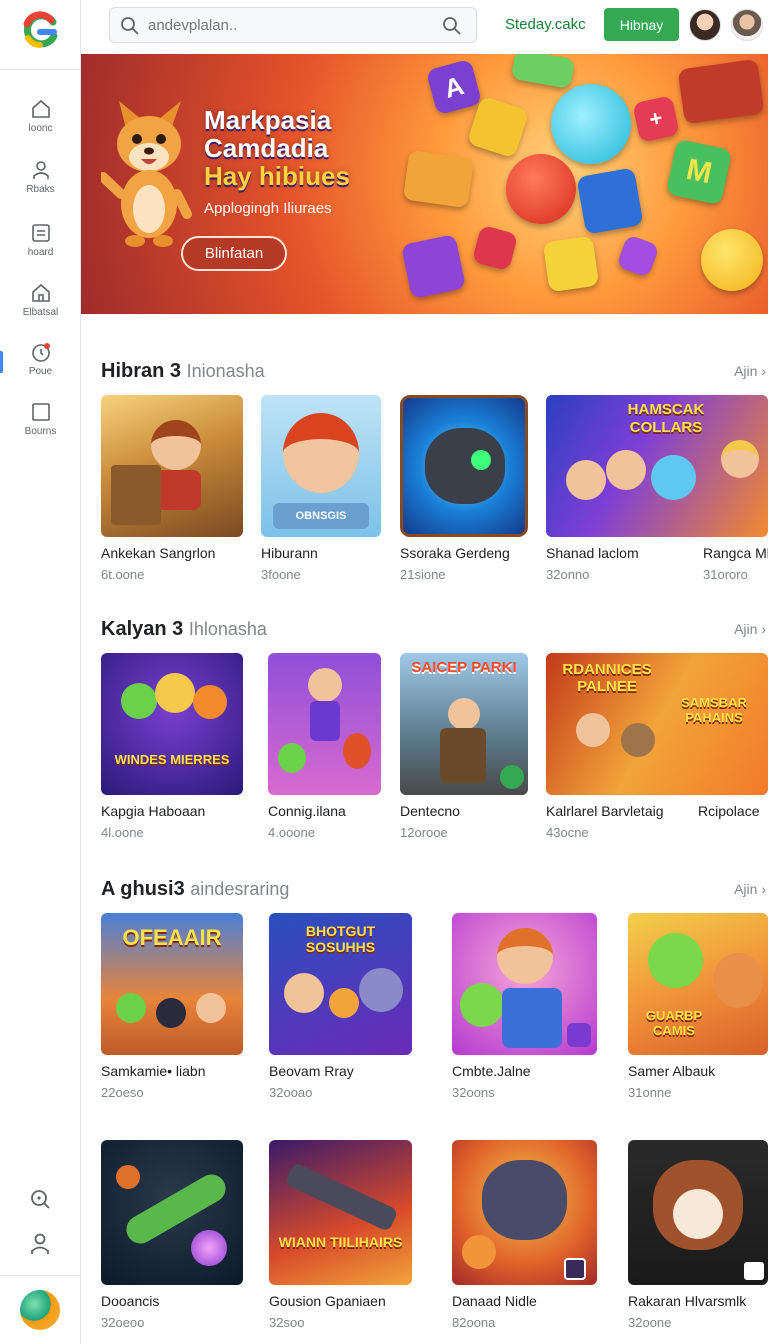 This screenshot has height=1344, width=768. I want to click on section-title: A ghusi3 aindesraring, so click(195, 889).